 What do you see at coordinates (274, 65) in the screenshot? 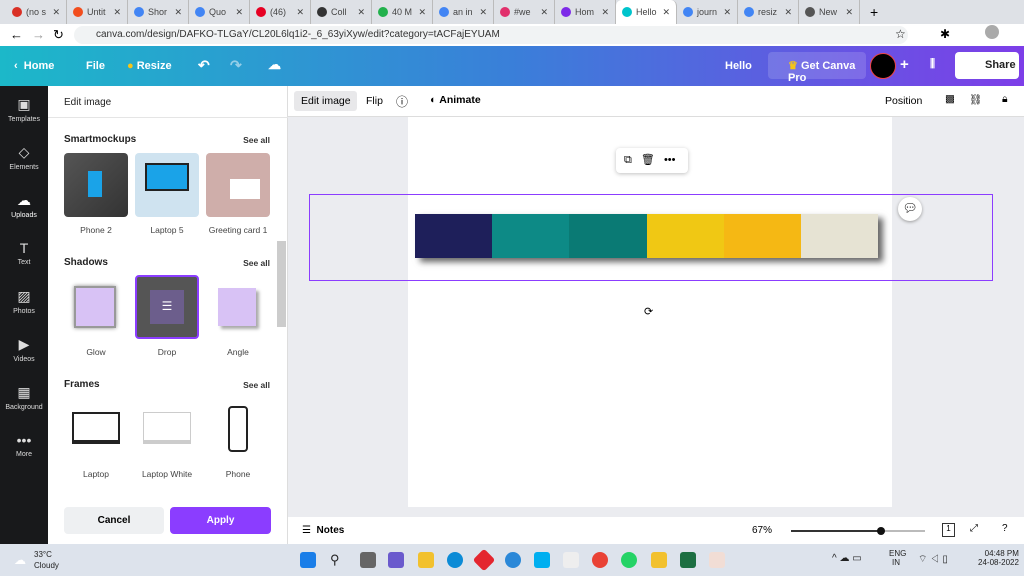
I see `cloud-saved-icon: ☁` at bounding box center [274, 65].